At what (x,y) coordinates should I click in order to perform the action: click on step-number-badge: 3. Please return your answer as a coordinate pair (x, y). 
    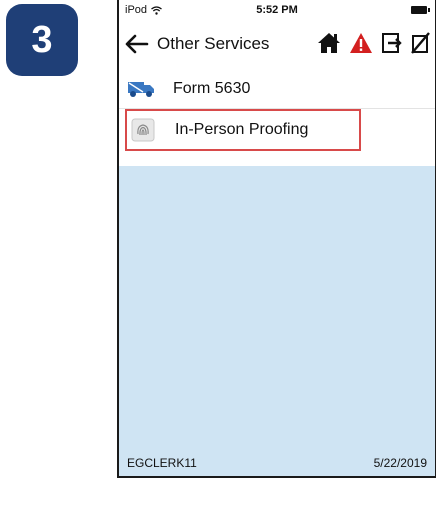
    Looking at the image, I should click on (42, 40).